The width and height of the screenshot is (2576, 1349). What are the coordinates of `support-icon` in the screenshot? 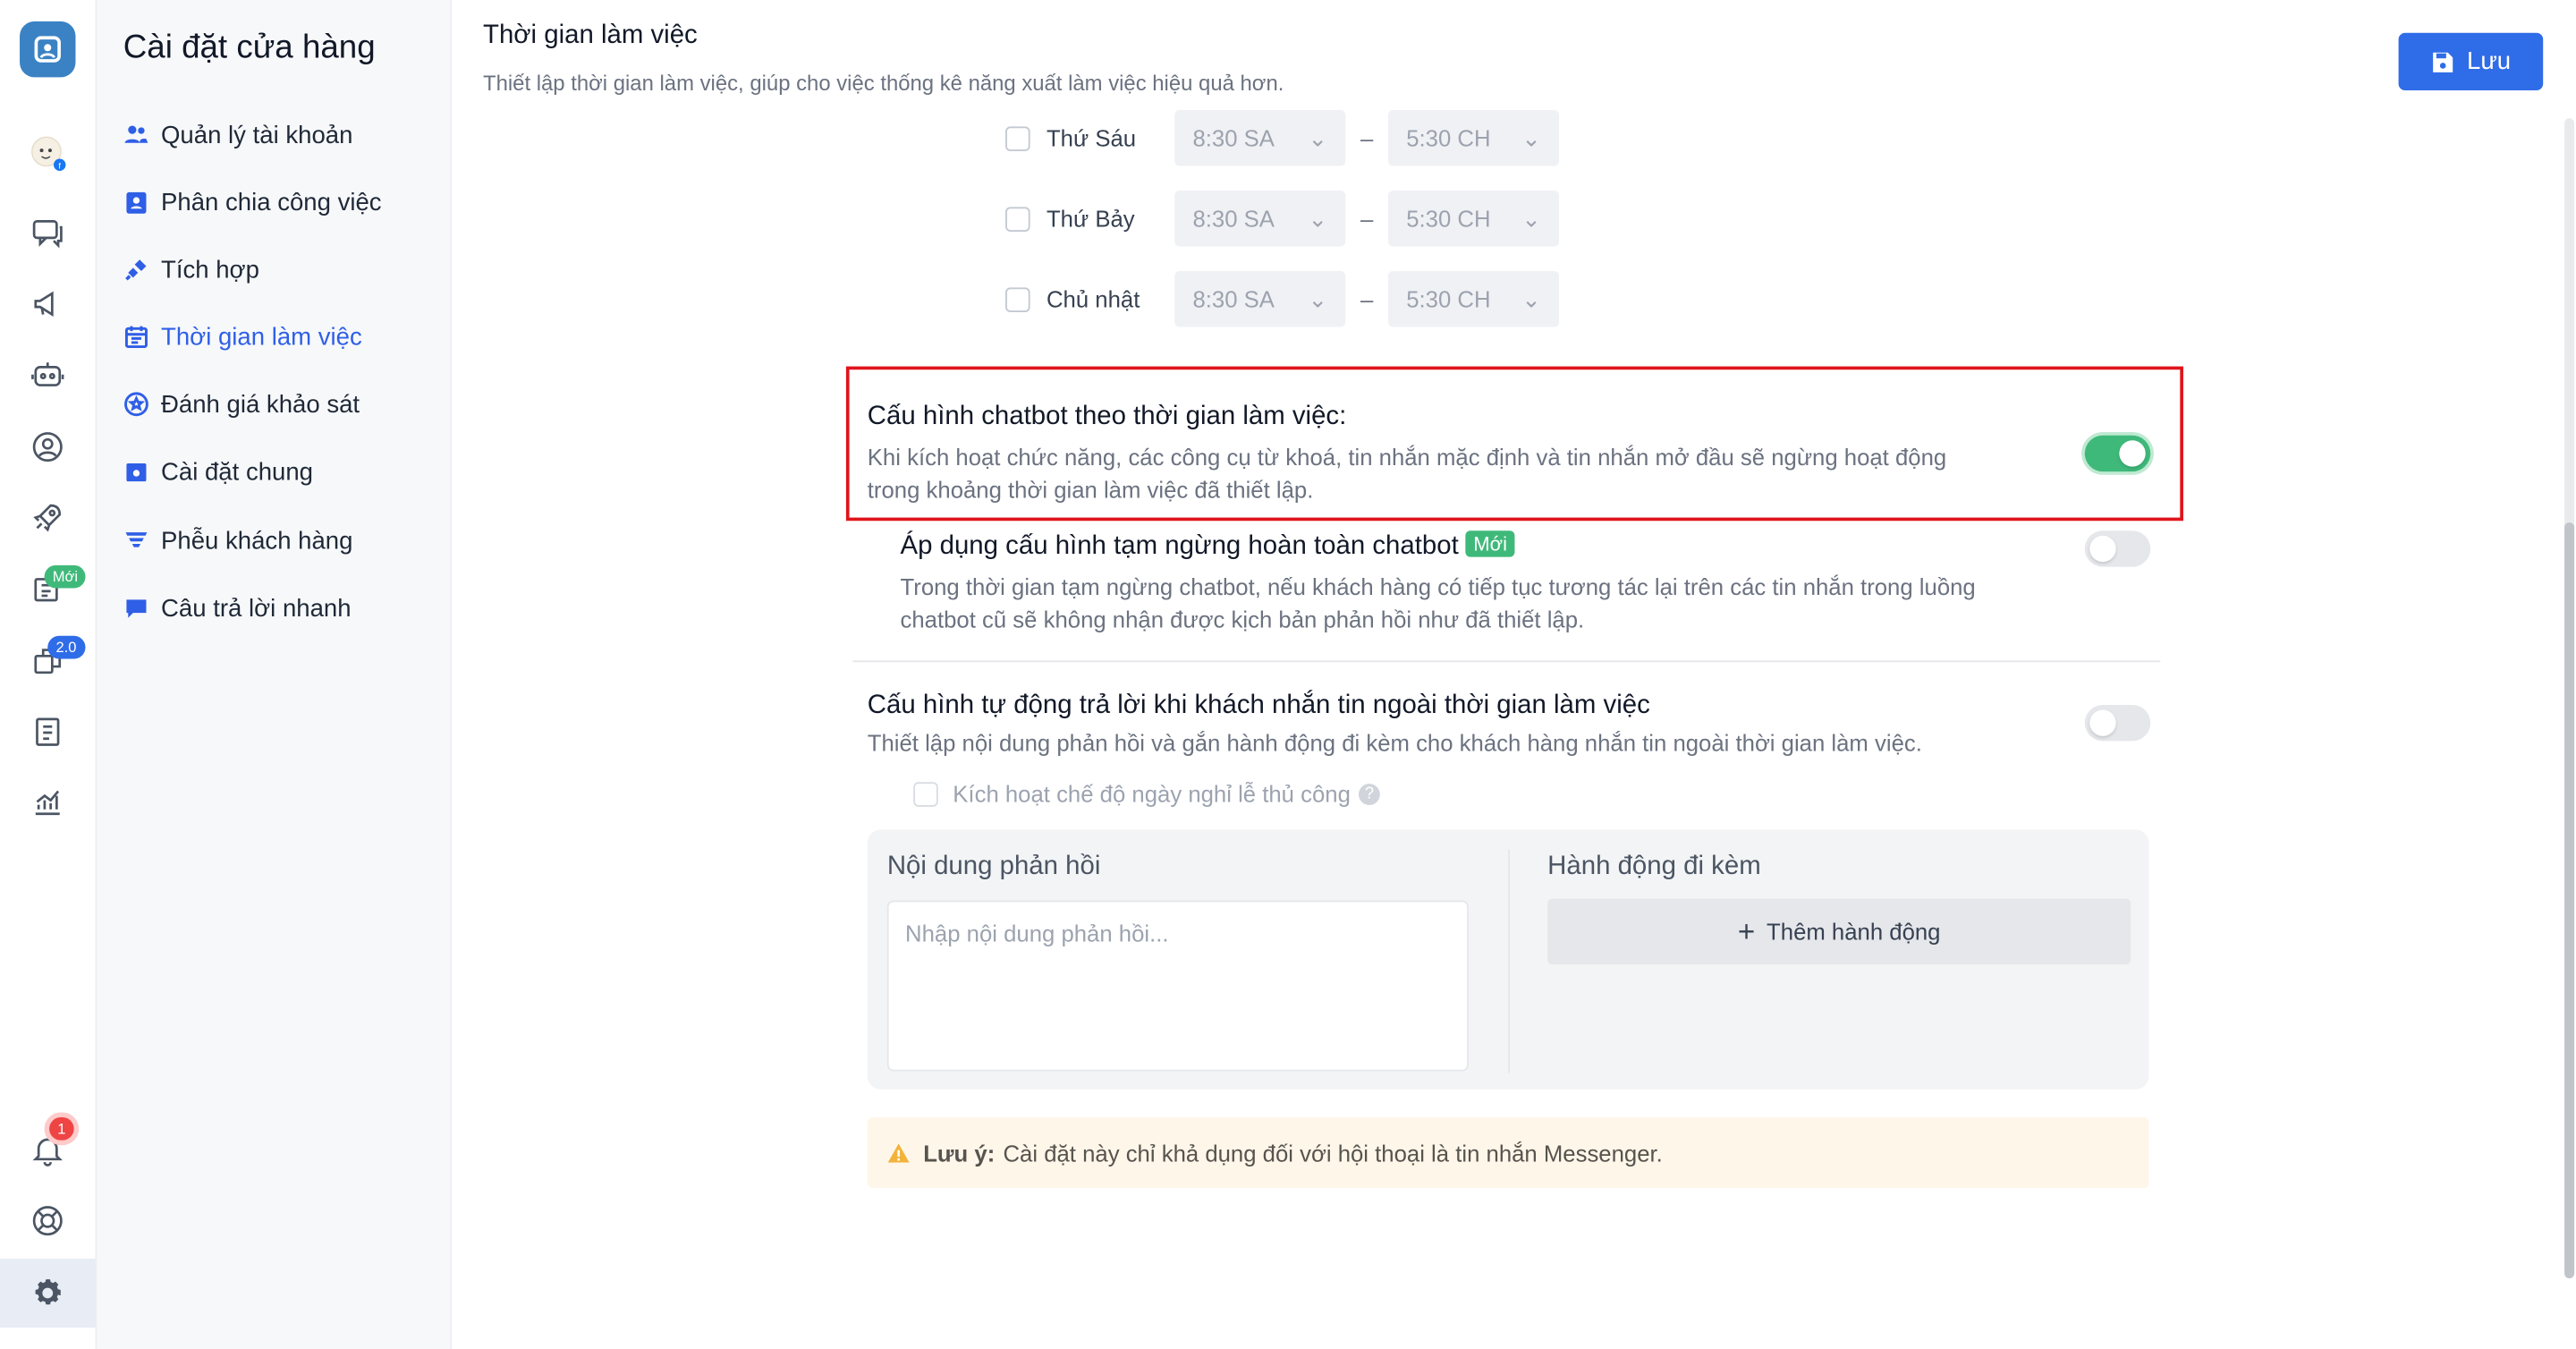 It's located at (48, 1220).